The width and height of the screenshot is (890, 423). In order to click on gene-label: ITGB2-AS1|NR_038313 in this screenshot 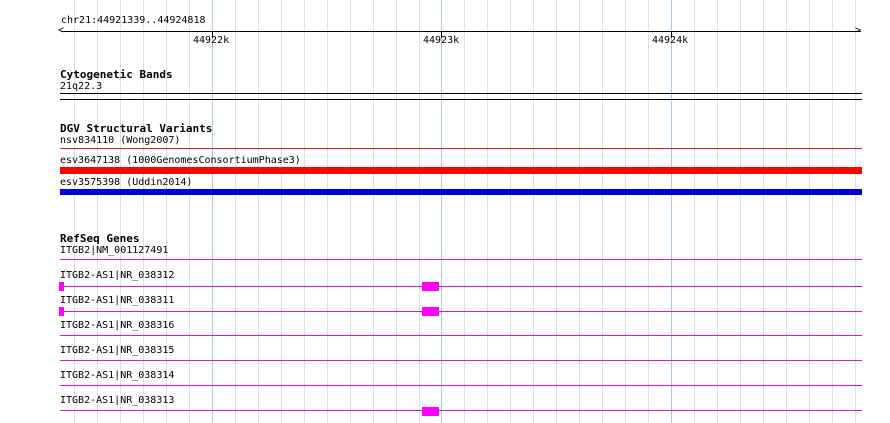, I will do `click(117, 400)`.